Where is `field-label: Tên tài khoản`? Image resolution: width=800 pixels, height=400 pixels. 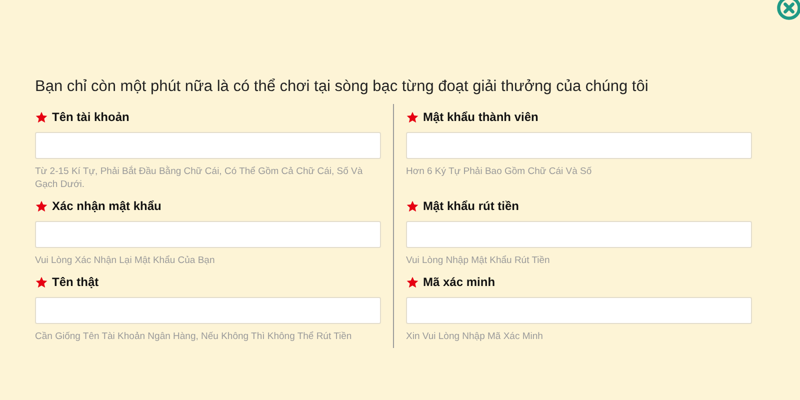
field-label: Tên tài khoản is located at coordinates (91, 117).